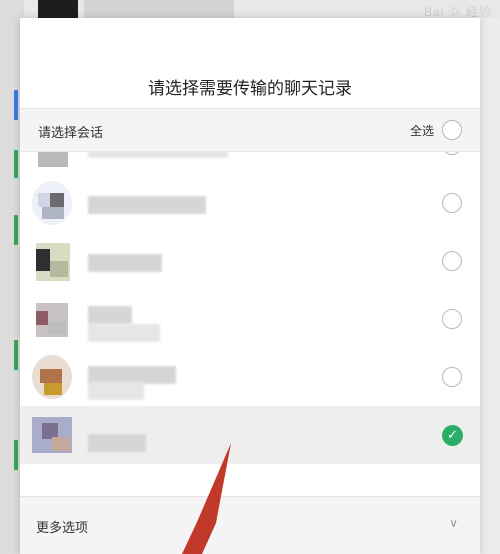 This screenshot has height=554, width=500. What do you see at coordinates (453, 523) in the screenshot?
I see `chevron-down-icon: ∨` at bounding box center [453, 523].